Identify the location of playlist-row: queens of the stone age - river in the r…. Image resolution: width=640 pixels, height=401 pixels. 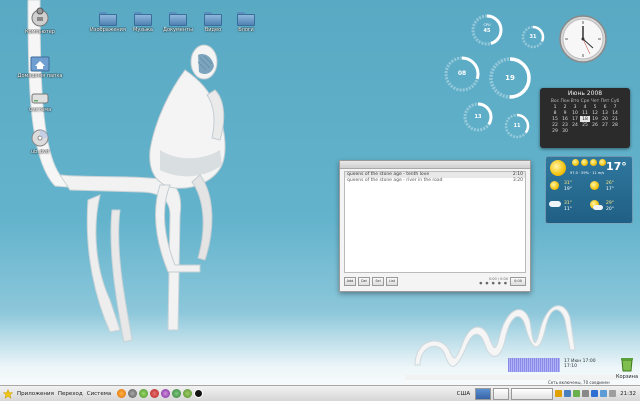
(435, 181).